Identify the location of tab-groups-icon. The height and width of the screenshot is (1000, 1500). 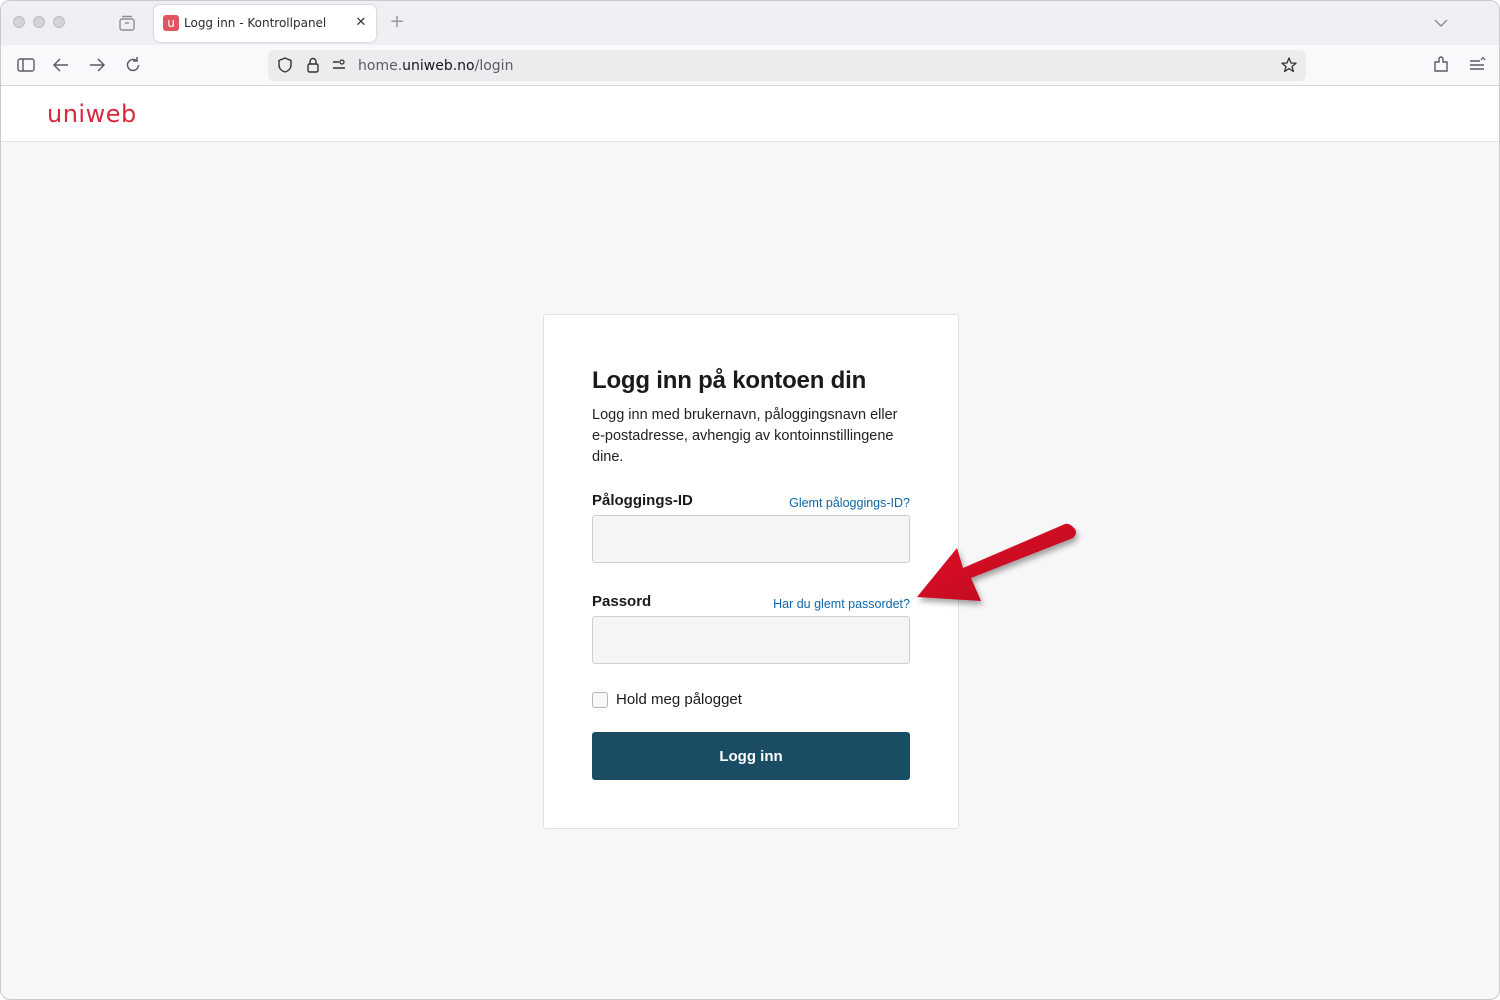
(127, 23).